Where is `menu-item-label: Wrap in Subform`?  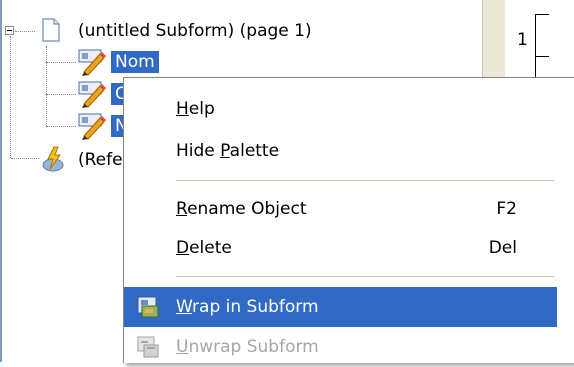 menu-item-label: Wrap in Subform is located at coordinates (247, 307).